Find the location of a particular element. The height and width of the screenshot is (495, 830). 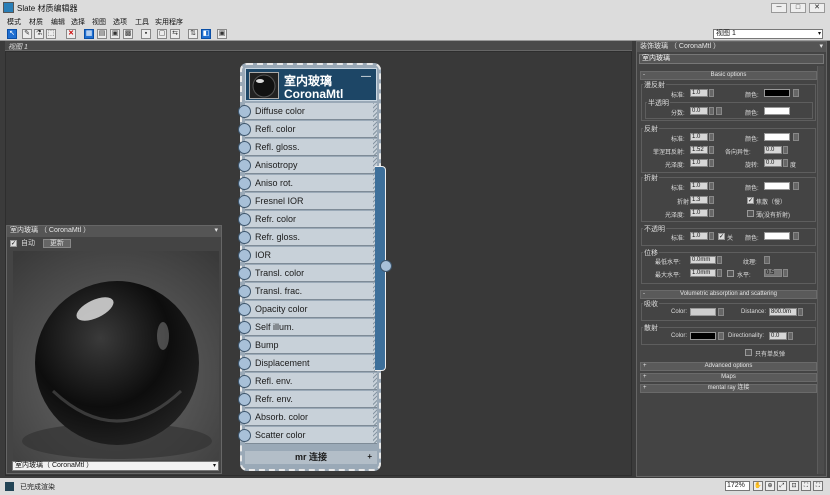

layout-children-icon: ▢ is located at coordinates (162, 34).